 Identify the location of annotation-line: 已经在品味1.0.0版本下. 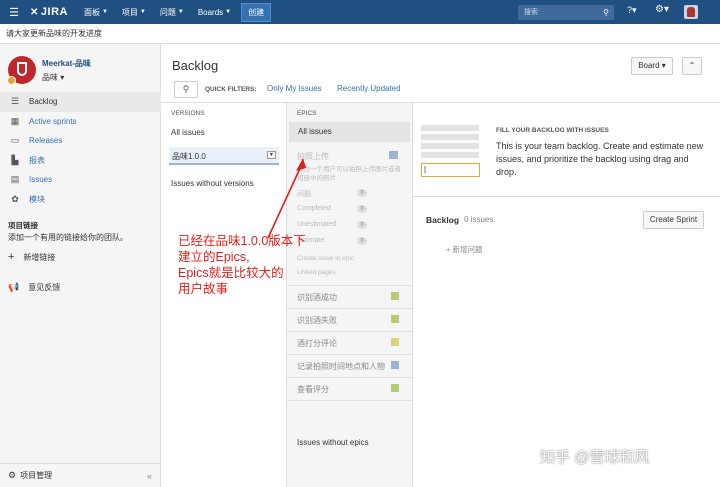
(242, 241).